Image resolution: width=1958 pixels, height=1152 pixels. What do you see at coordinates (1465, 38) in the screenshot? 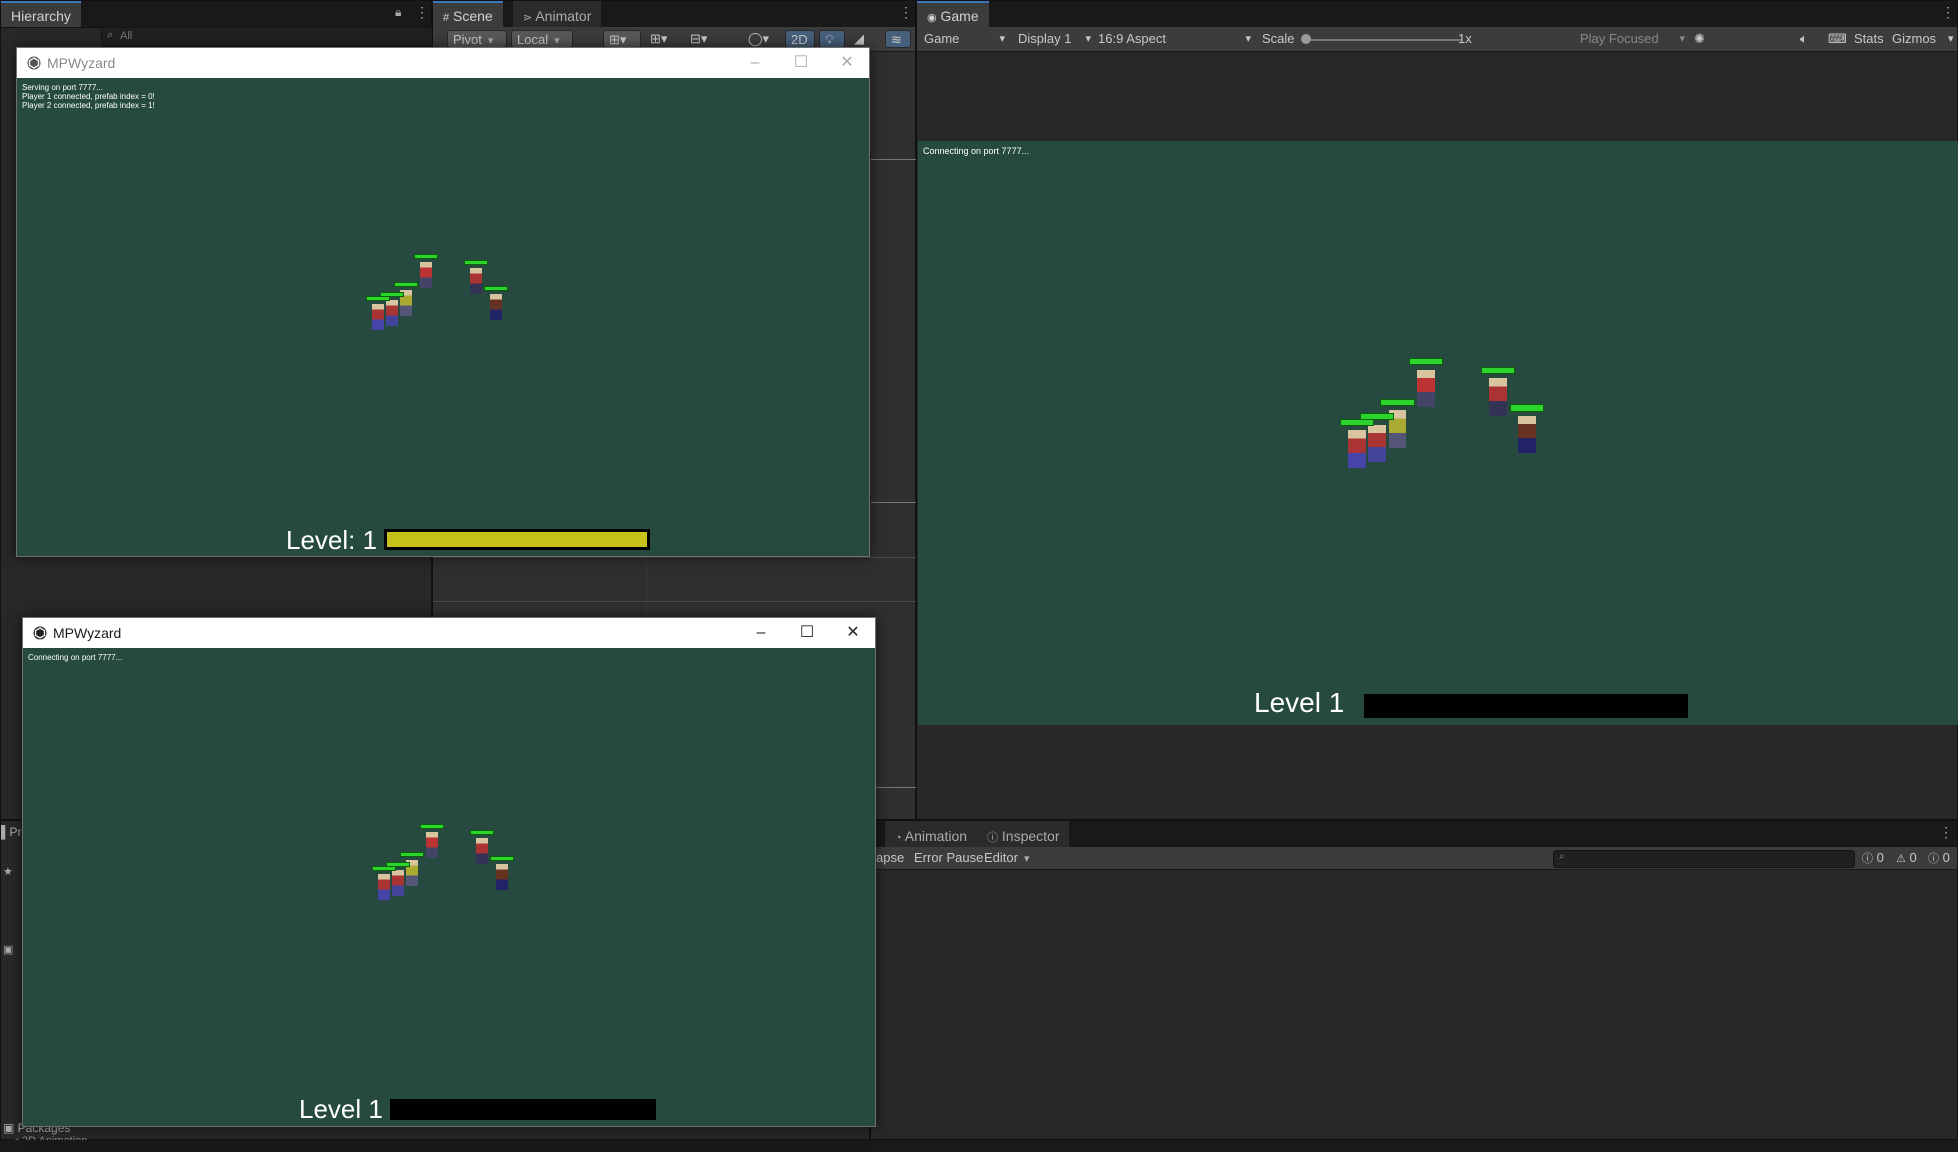
I see `scale-value: 1x` at bounding box center [1465, 38].